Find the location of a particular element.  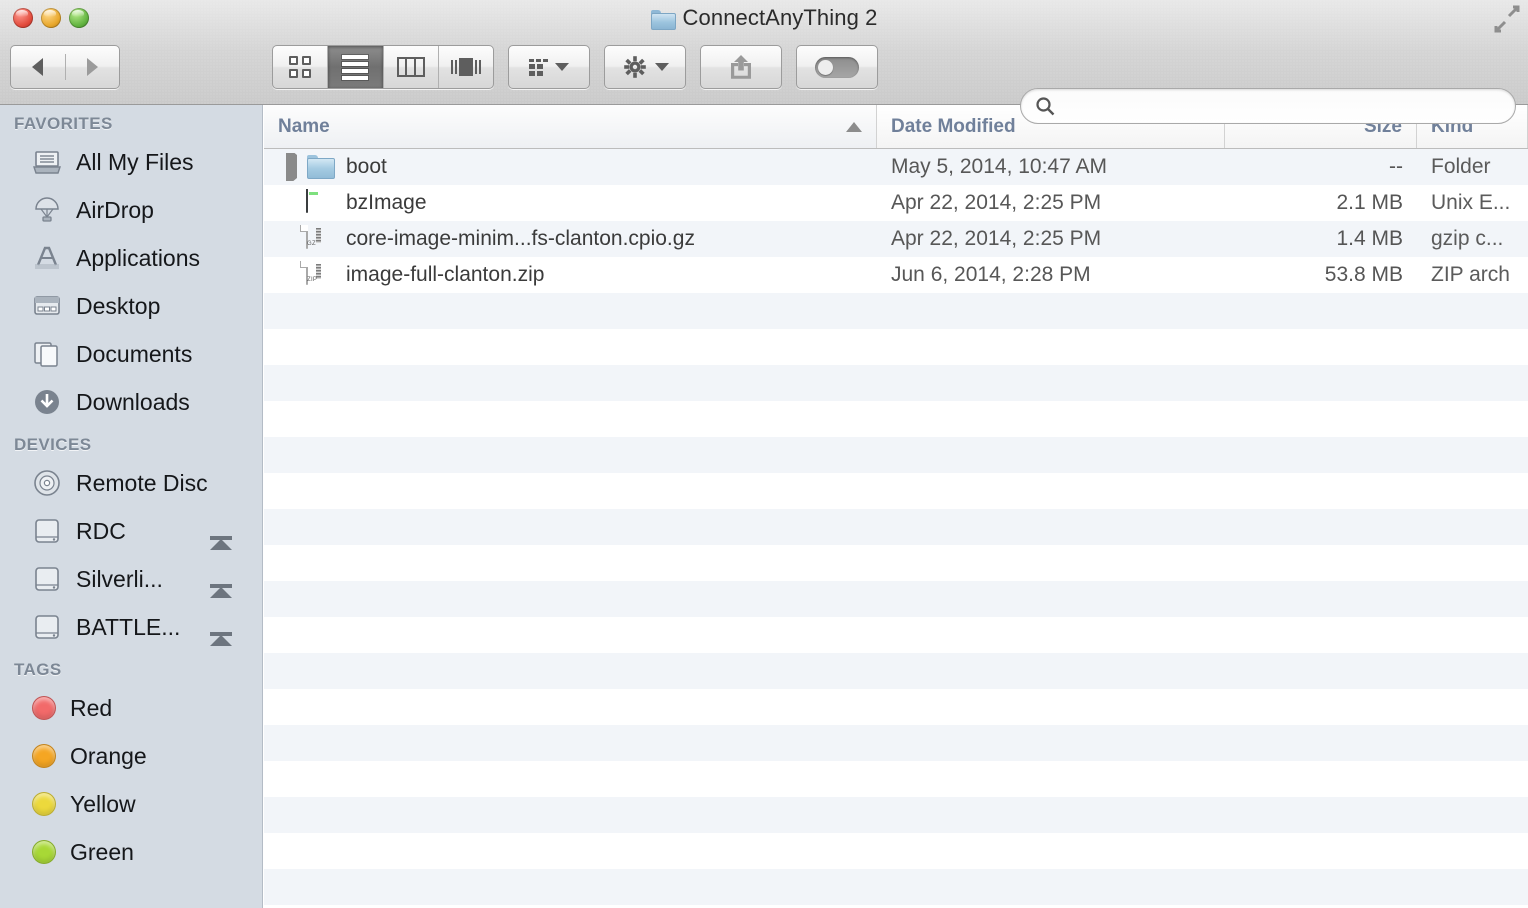

window-controls is located at coordinates (51, 18).